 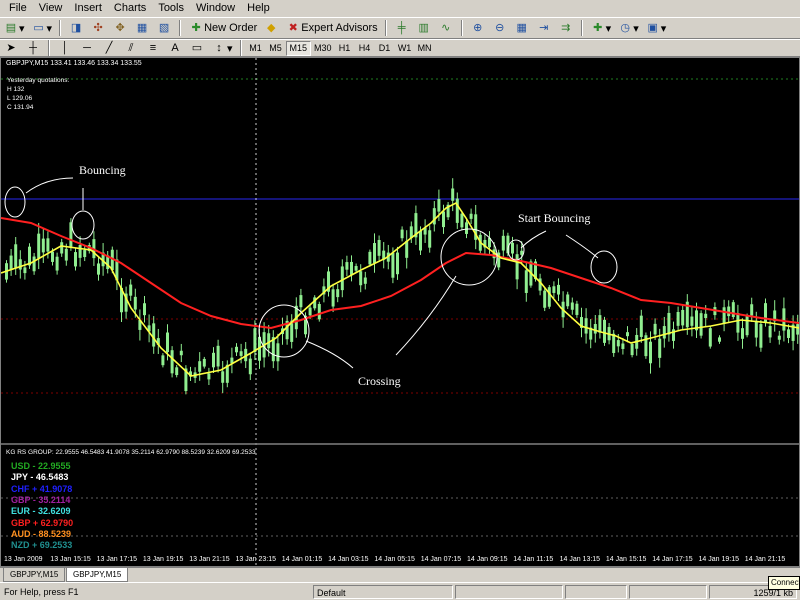 What do you see at coordinates (425, 48) in the screenshot?
I see `timeframe-mn: MN` at bounding box center [425, 48].